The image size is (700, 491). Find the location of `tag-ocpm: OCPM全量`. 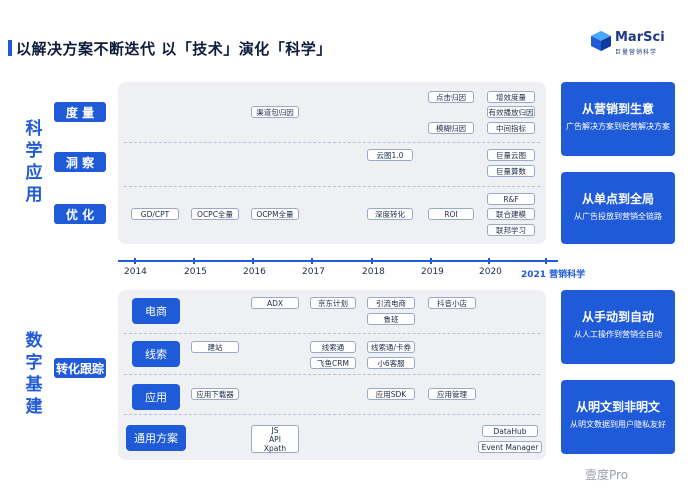

tag-ocpm: OCPM全量 is located at coordinates (275, 214).